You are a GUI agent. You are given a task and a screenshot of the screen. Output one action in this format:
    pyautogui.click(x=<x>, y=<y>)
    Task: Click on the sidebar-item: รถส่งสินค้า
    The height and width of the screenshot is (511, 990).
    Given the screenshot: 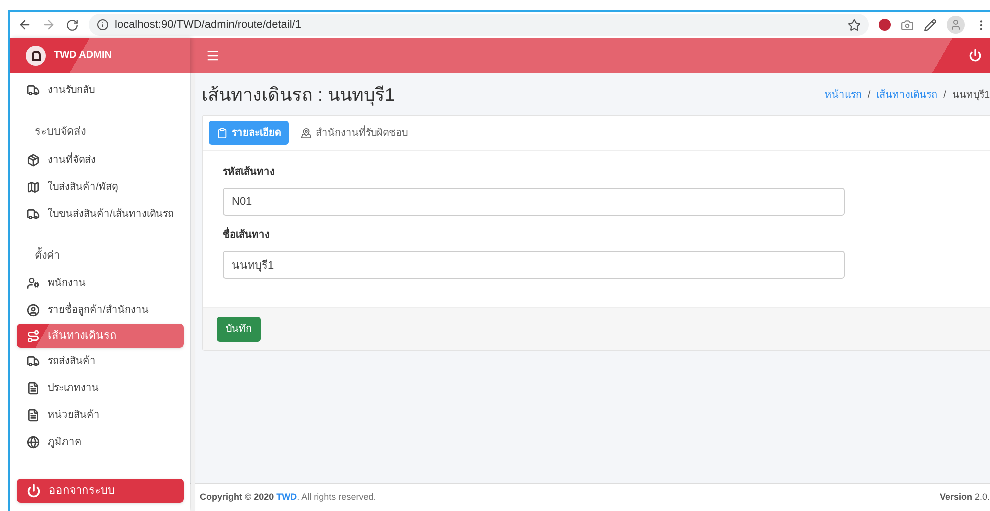 What is the action you would take?
    pyautogui.click(x=100, y=361)
    